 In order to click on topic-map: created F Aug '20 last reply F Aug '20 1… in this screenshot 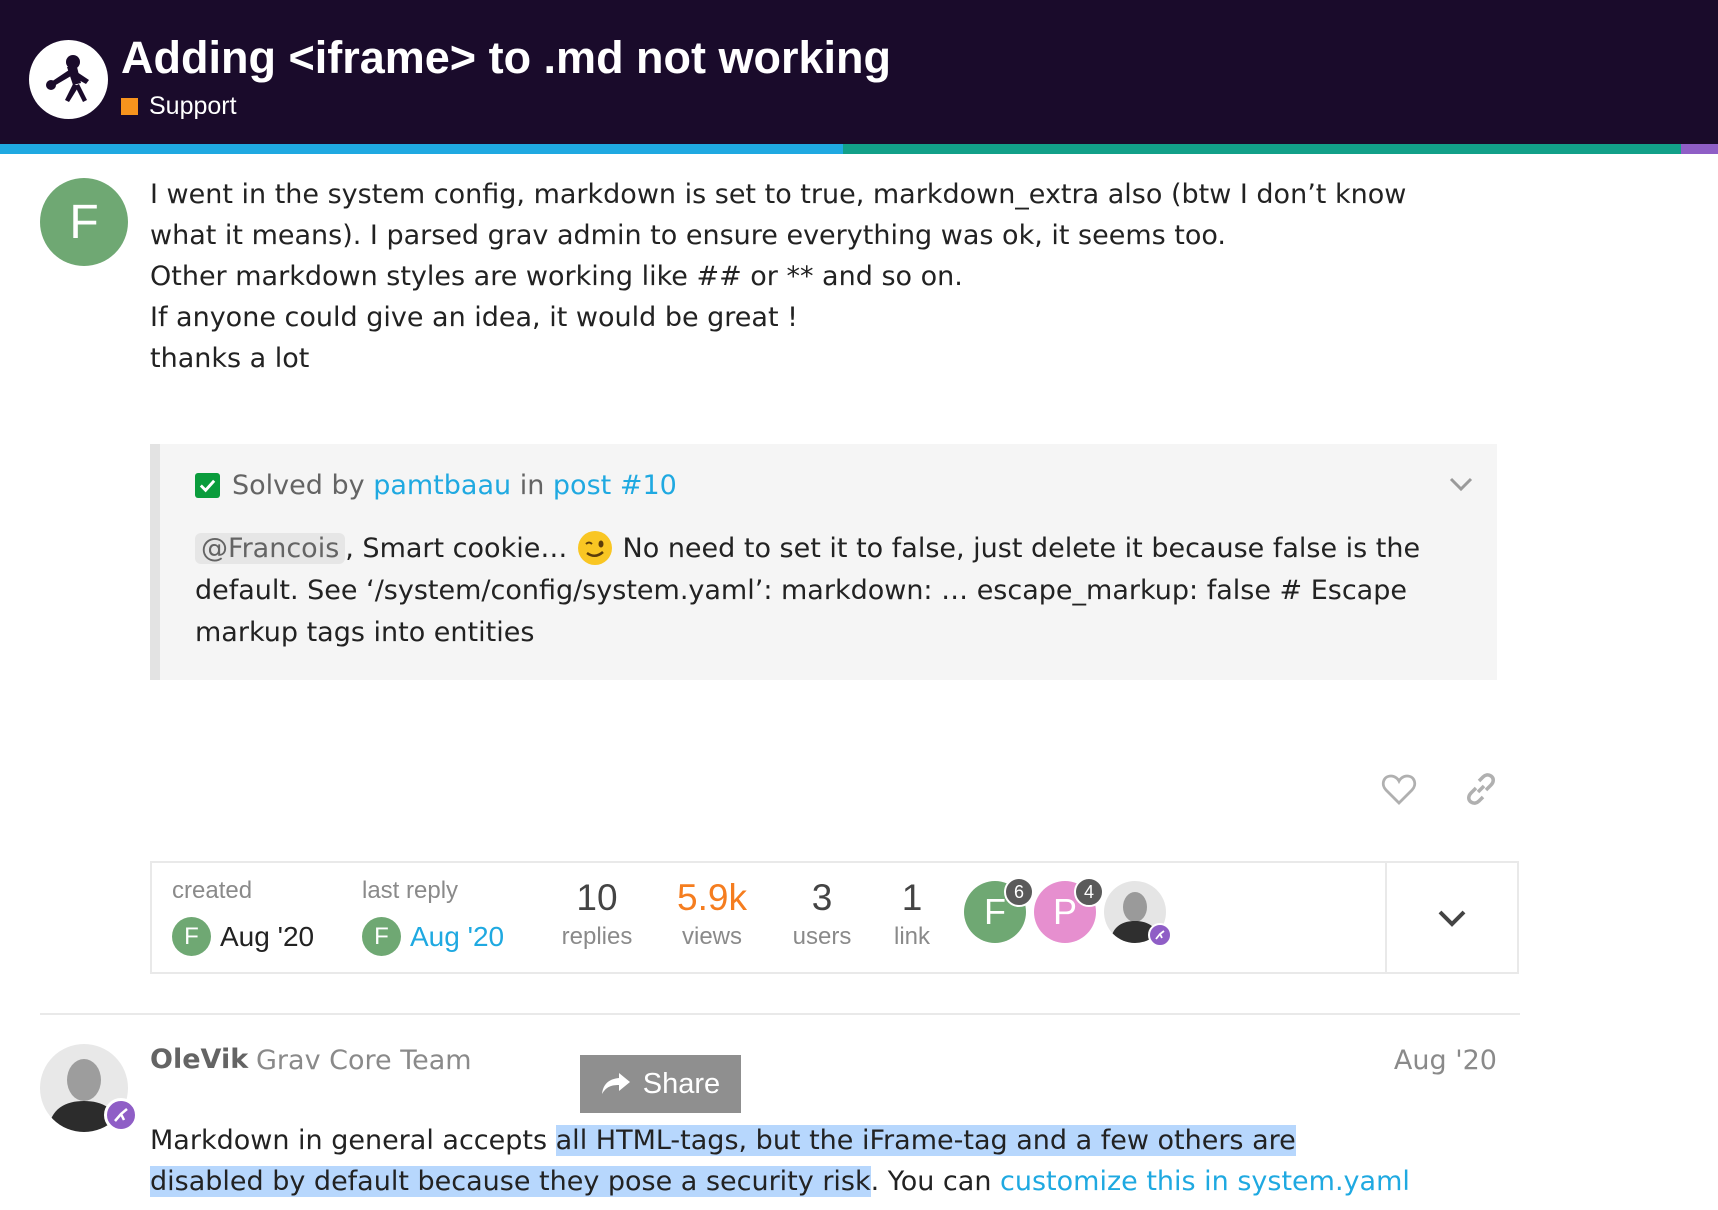, I will do `click(834, 917)`.